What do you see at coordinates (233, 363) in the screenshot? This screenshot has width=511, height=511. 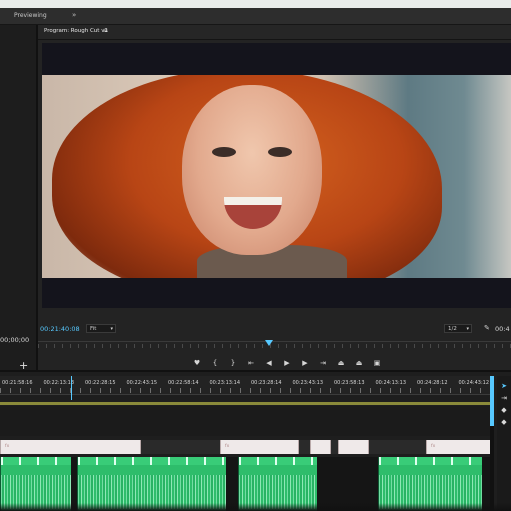 I see `out-point-icon: }` at bounding box center [233, 363].